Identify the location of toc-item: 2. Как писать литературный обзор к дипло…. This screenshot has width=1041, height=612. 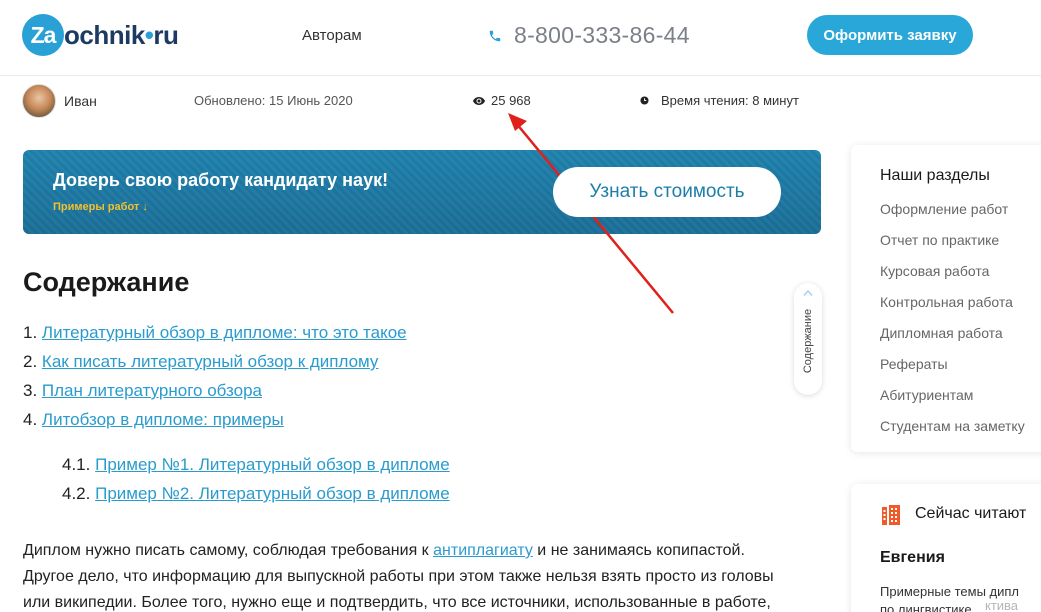
(200, 362).